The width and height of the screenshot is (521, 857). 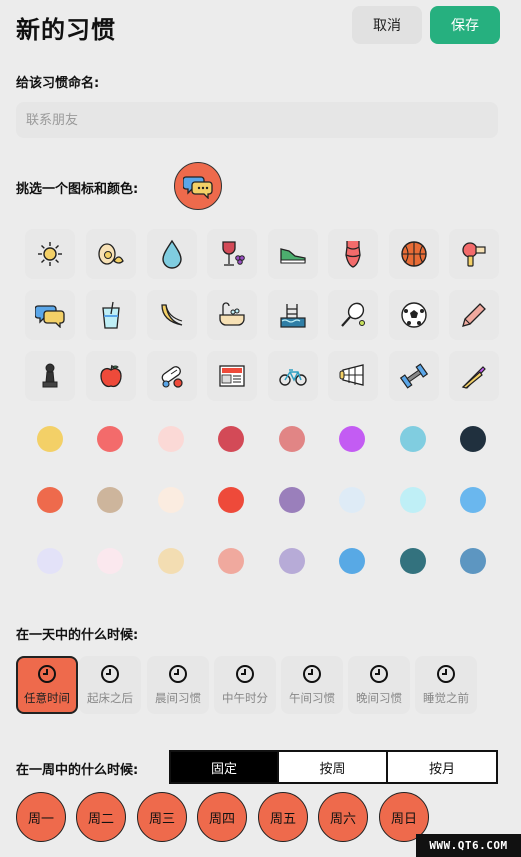 What do you see at coordinates (387, 25) in the screenshot?
I see `cancel-button: 取消` at bounding box center [387, 25].